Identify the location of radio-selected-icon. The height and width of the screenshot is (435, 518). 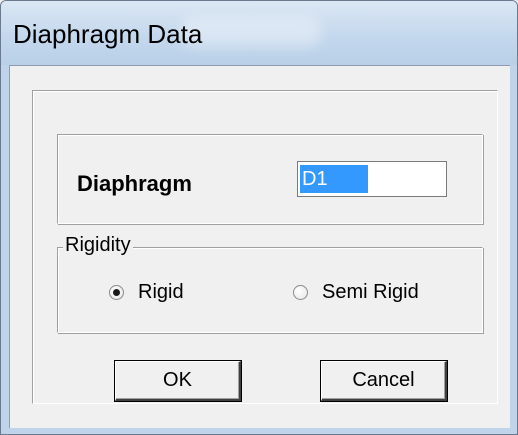
(116, 292).